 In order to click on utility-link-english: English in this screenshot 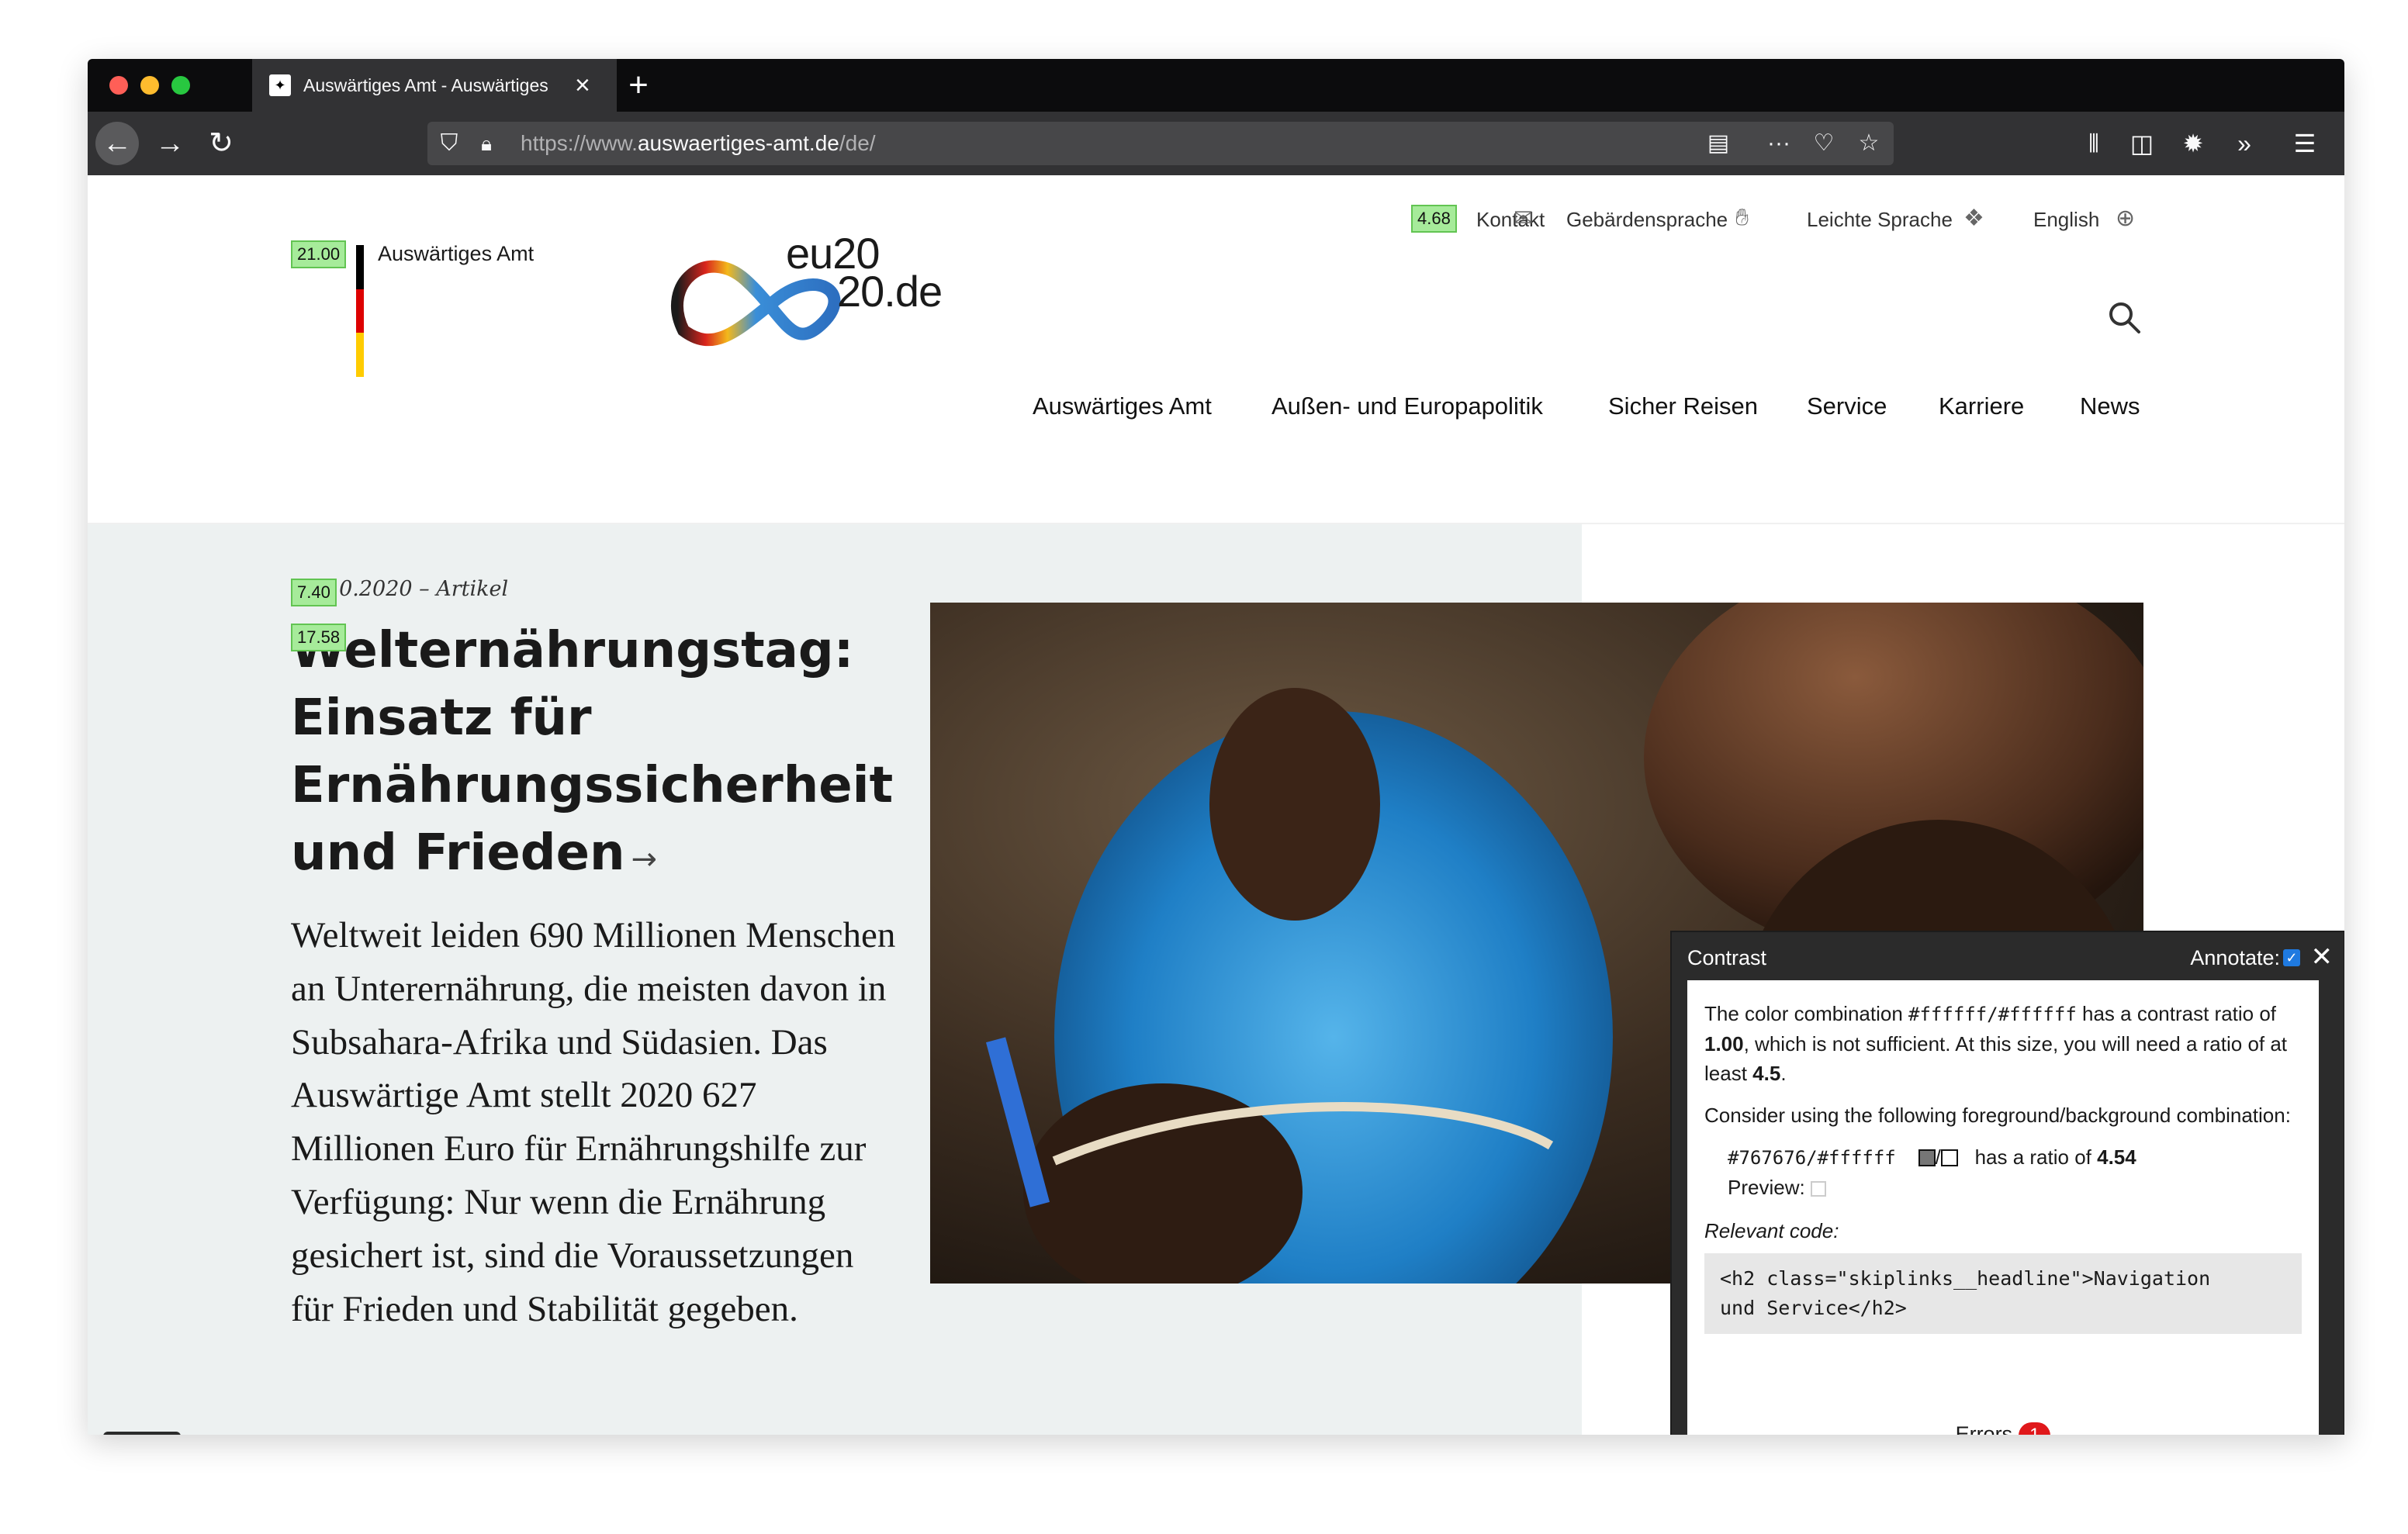, I will do `click(2066, 220)`.